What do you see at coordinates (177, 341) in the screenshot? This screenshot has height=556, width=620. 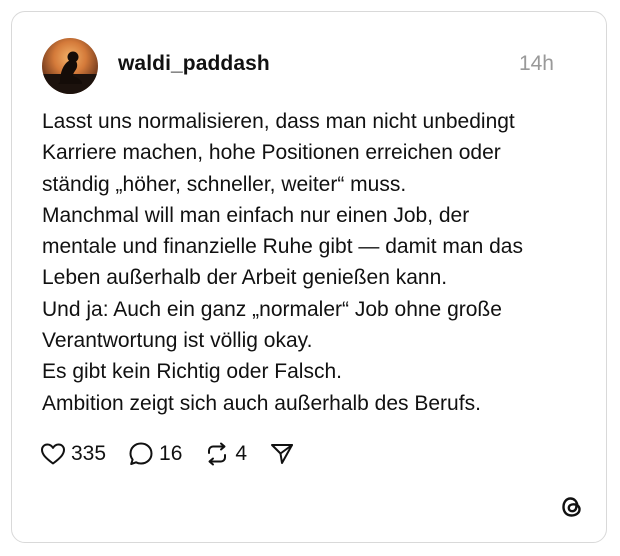 I see `post-line: Verantwortung ist völlig okay.` at bounding box center [177, 341].